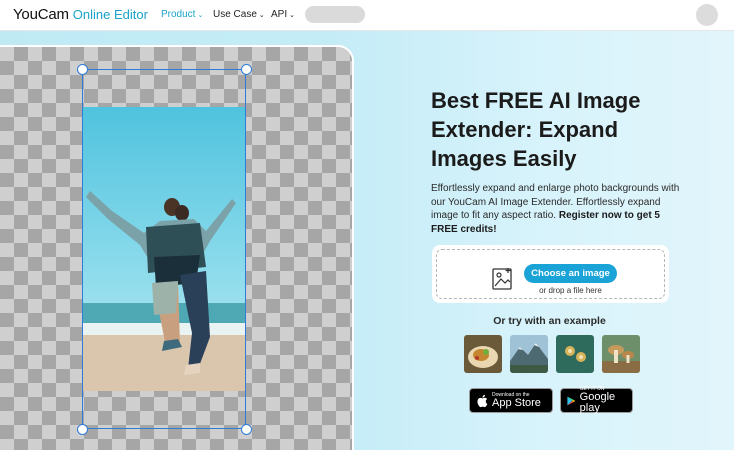 Image resolution: width=734 pixels, height=450 pixels. What do you see at coordinates (529, 354) in the screenshot?
I see `example-thumbnail-mountain` at bounding box center [529, 354].